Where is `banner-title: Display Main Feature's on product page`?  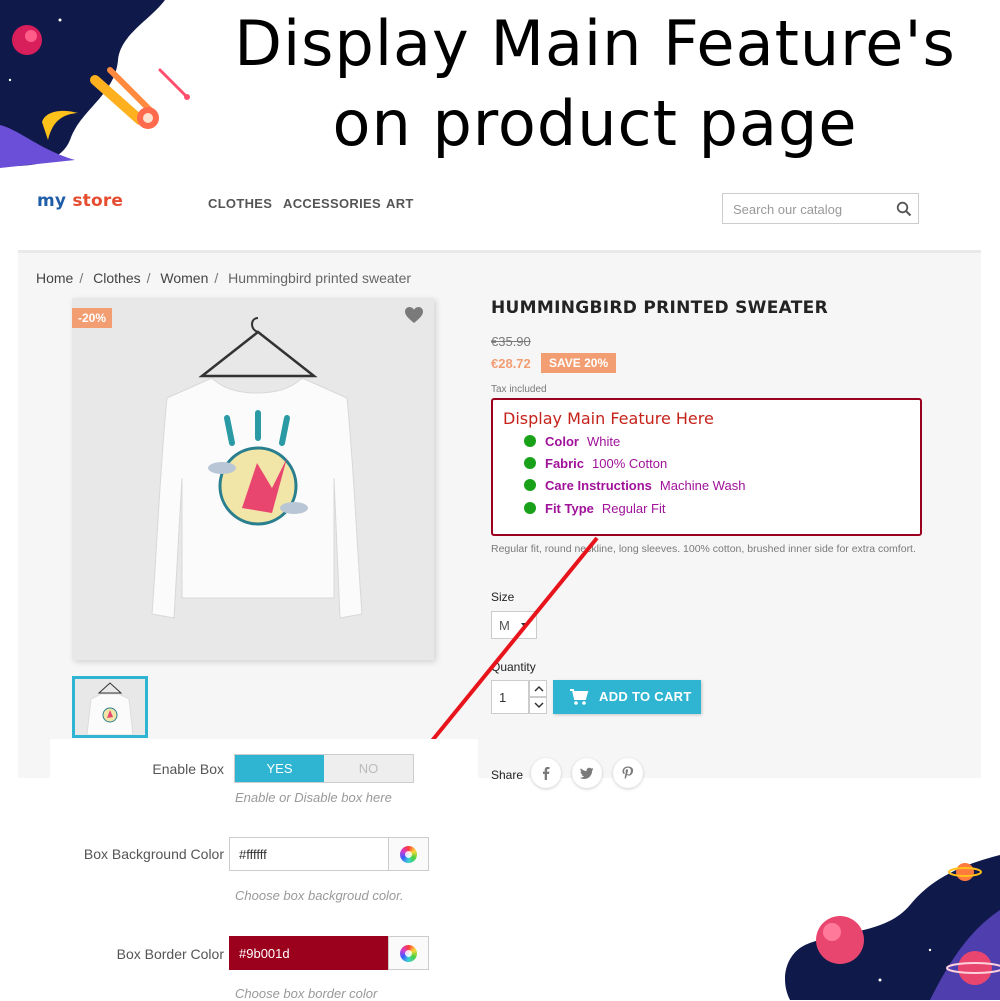
banner-title: Display Main Feature's on product page is located at coordinates (595, 84).